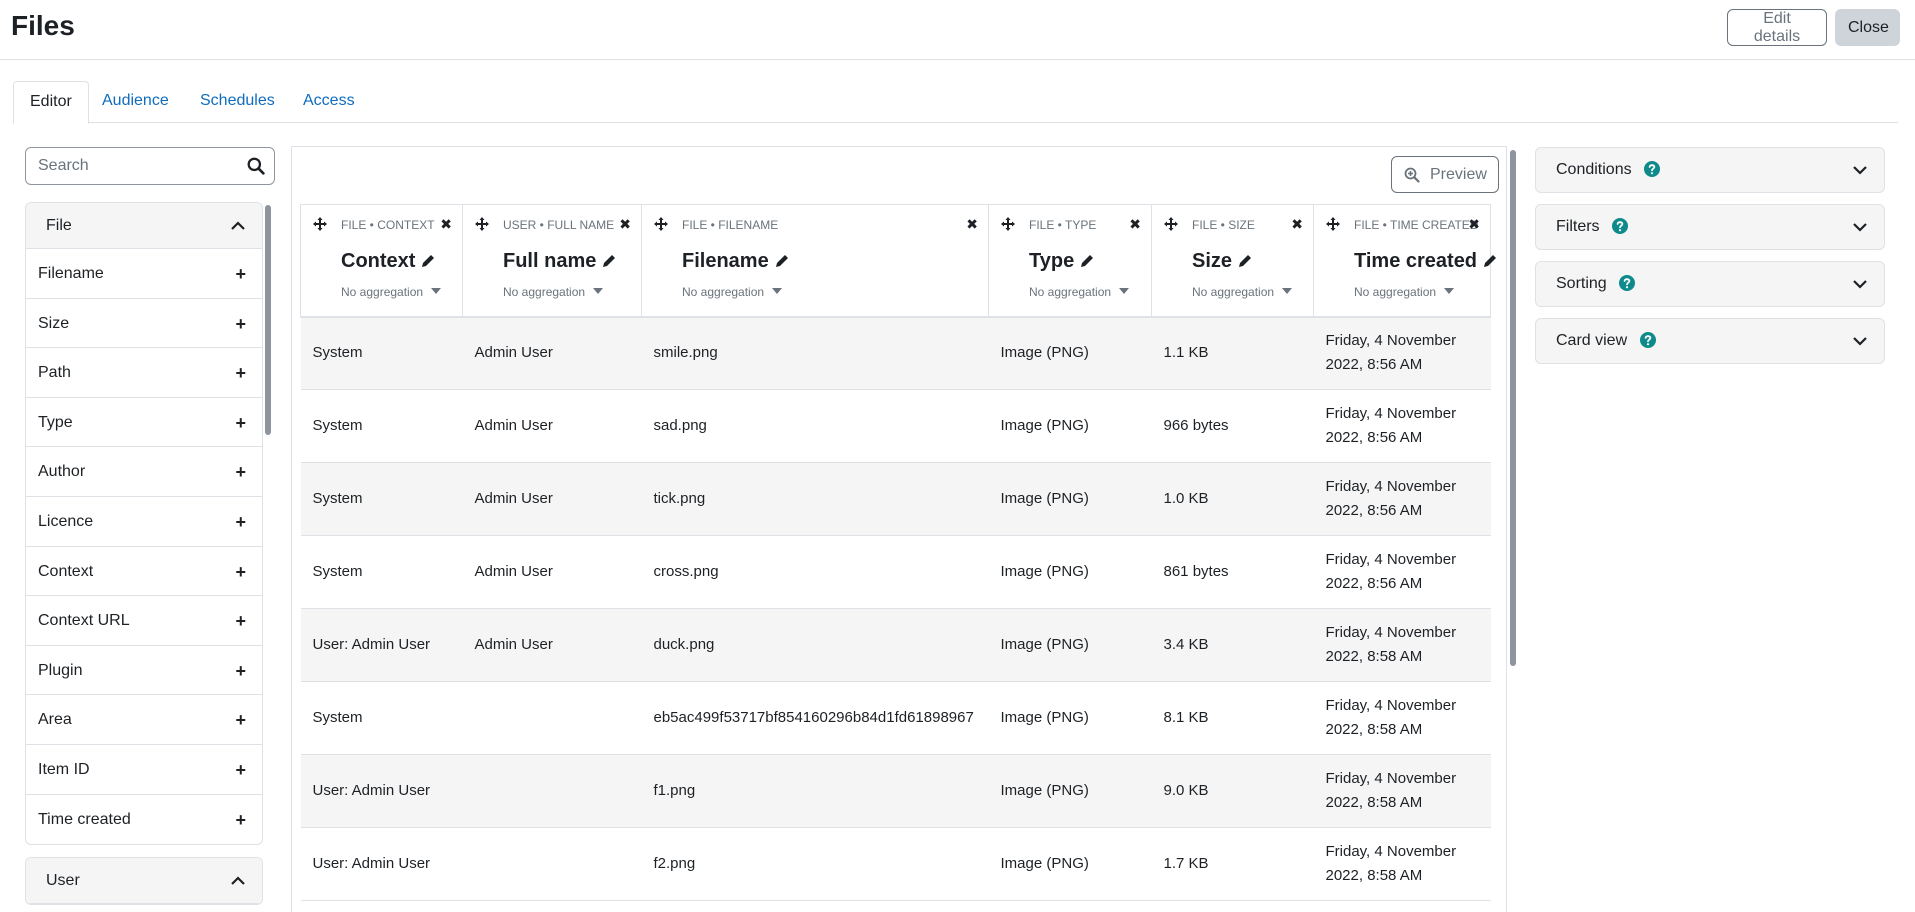 Image resolution: width=1915 pixels, height=912 pixels. Describe the element at coordinates (1425, 261) in the screenshot. I see `column-title: Time created` at that location.